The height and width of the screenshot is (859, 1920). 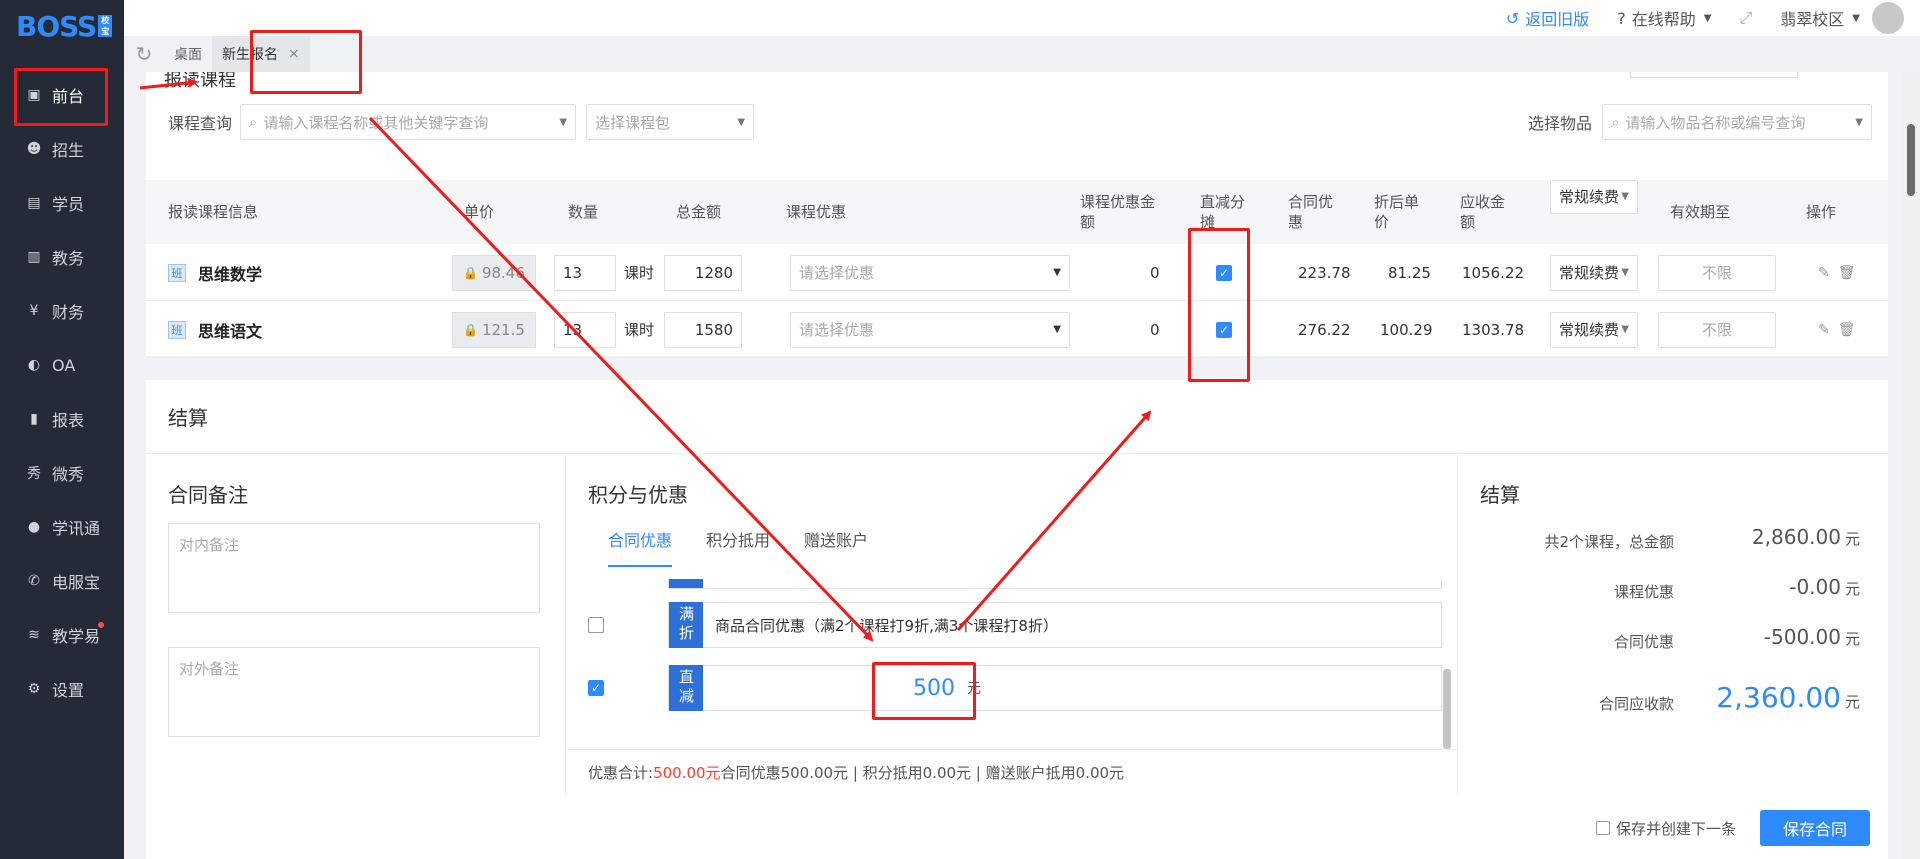 What do you see at coordinates (62, 581) in the screenshot?
I see `sidebar-item-dianfubao: ✆ 电服宝` at bounding box center [62, 581].